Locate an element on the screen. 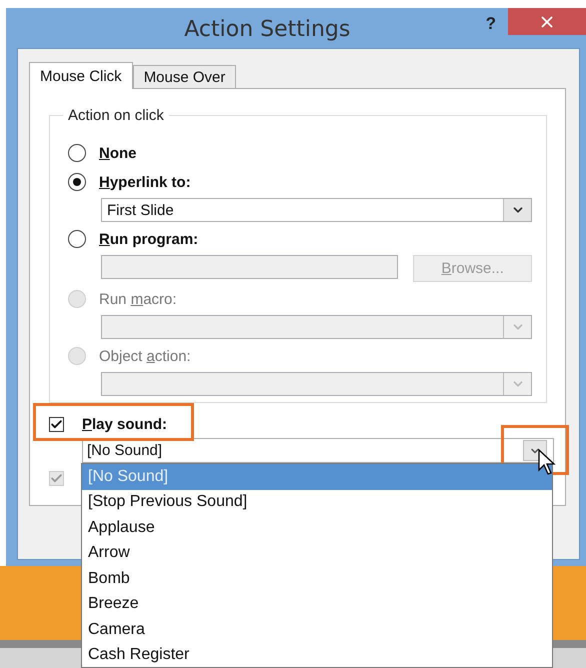 The image size is (586, 668). list-item: Cash Register is located at coordinates (317, 655).